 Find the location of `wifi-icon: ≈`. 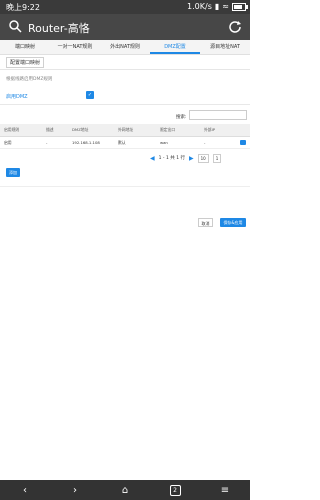

wifi-icon: ≈ is located at coordinates (225, 6).